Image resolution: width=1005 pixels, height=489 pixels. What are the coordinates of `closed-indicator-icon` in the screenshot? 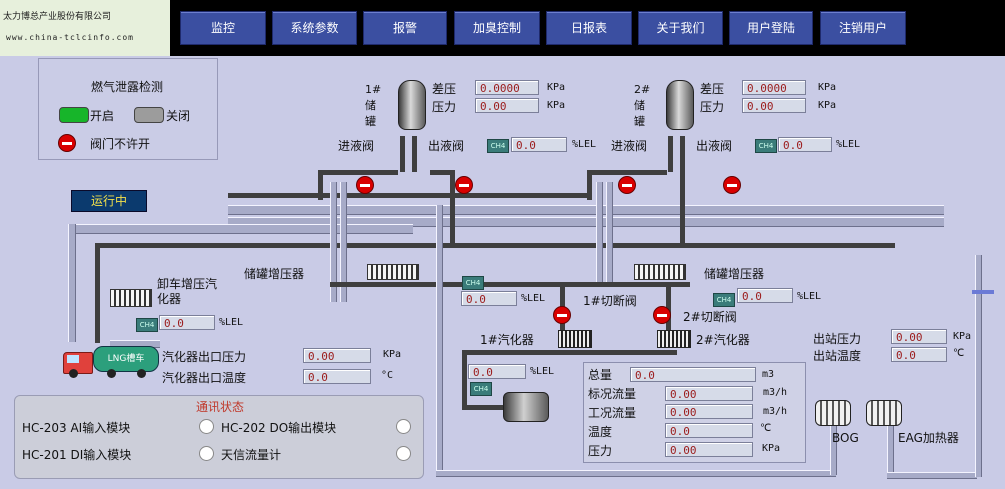 It's located at (149, 115).